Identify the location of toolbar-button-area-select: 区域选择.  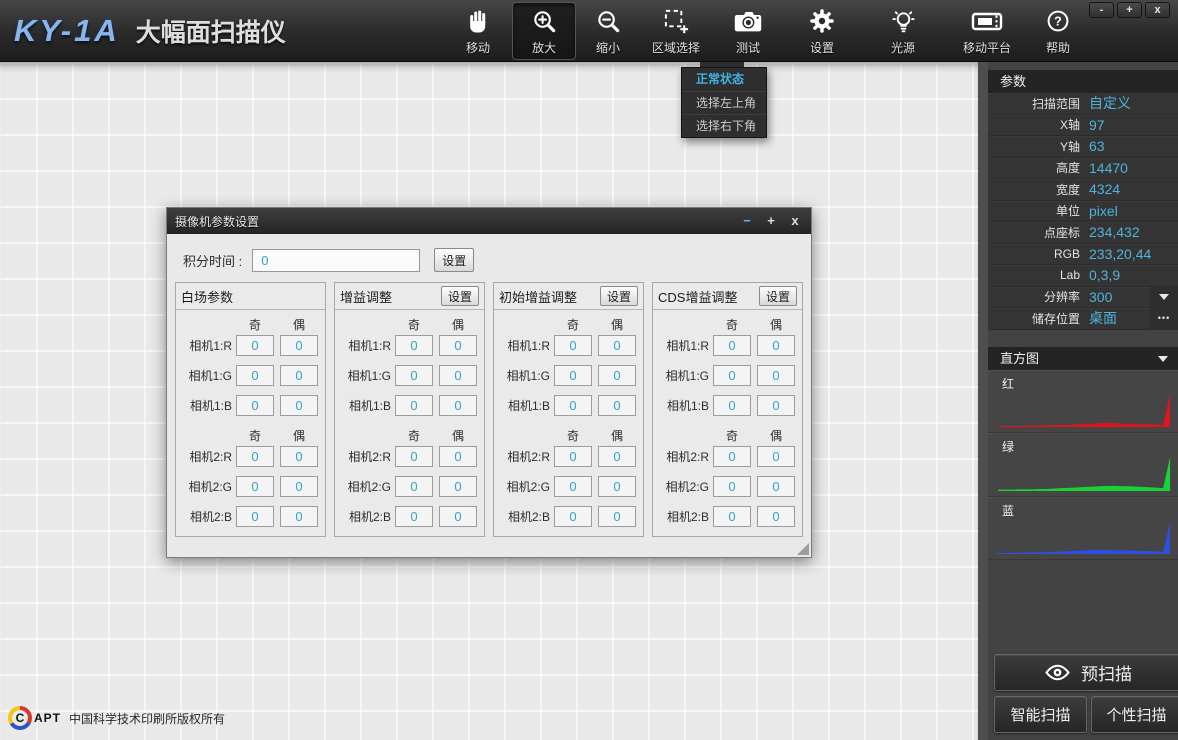
(676, 31).